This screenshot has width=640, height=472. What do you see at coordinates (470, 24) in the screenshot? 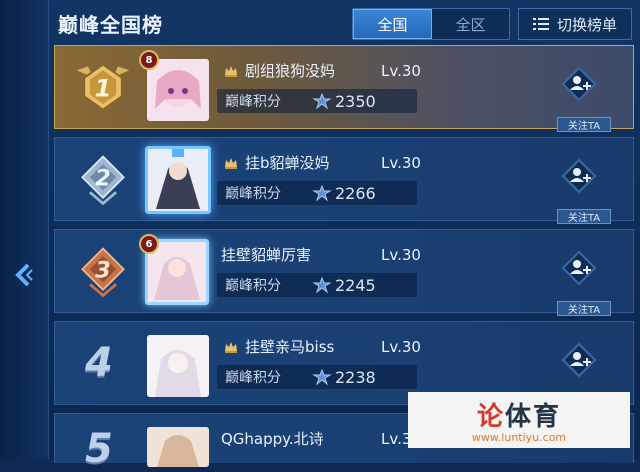
I see `tab-region: 全区` at bounding box center [470, 24].